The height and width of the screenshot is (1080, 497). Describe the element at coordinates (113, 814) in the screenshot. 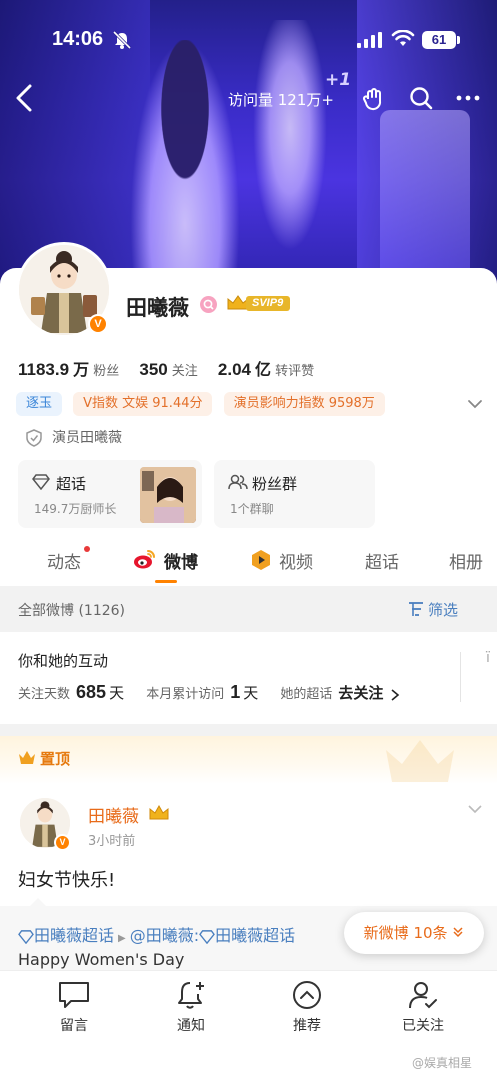

I see `post-author: 田曦薇` at that location.